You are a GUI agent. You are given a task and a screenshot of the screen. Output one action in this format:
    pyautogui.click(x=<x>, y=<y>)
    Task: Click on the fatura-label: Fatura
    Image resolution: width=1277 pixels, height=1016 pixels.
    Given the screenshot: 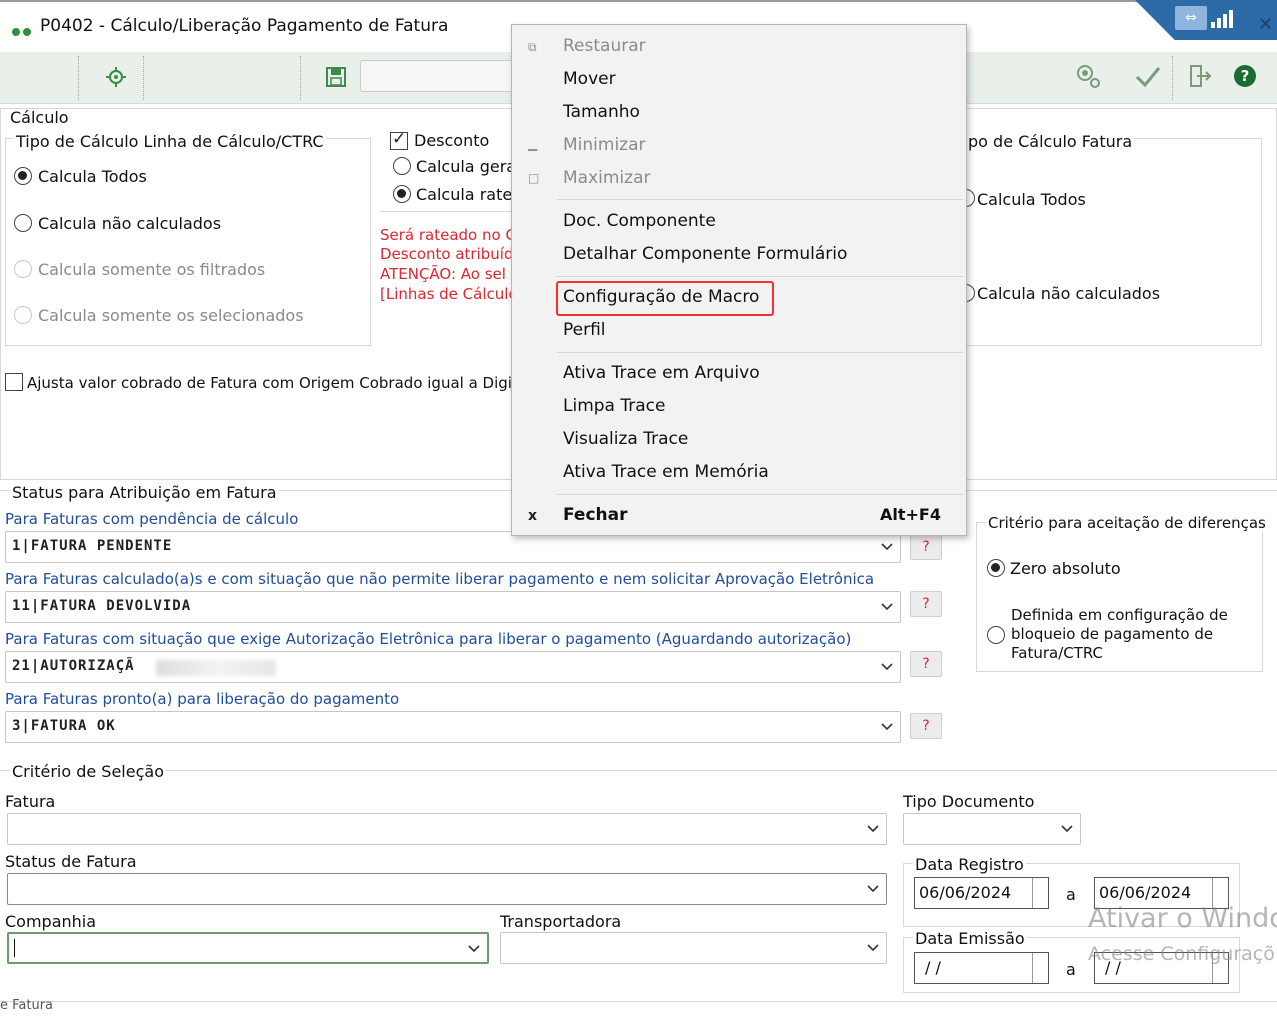 What is the action you would take?
    pyautogui.click(x=30, y=801)
    